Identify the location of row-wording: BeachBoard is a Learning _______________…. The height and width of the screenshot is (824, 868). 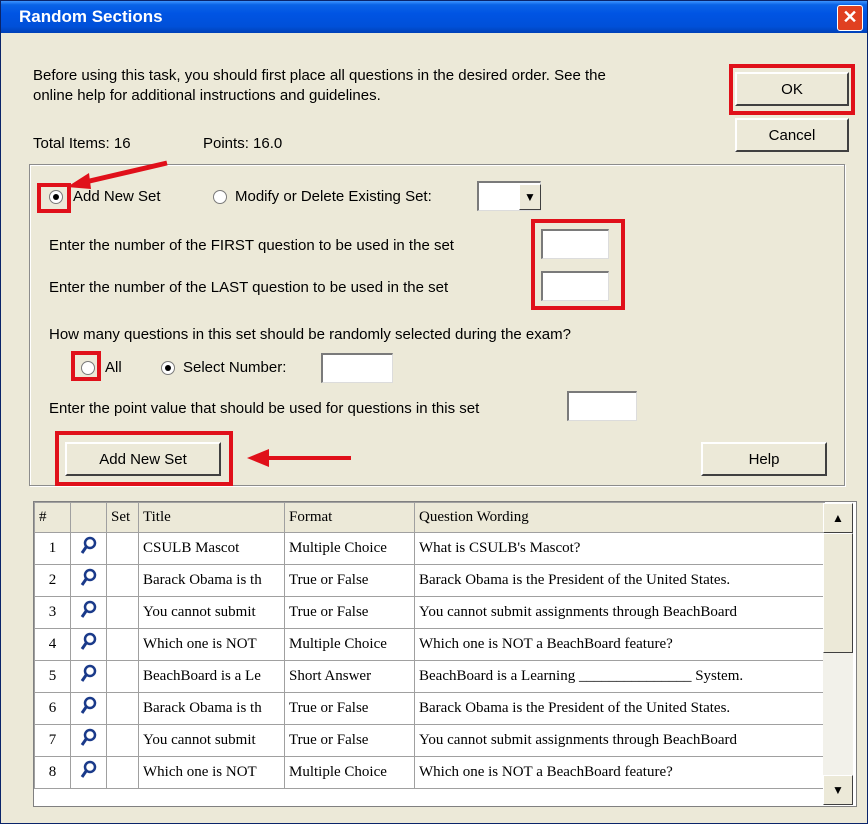
(619, 676).